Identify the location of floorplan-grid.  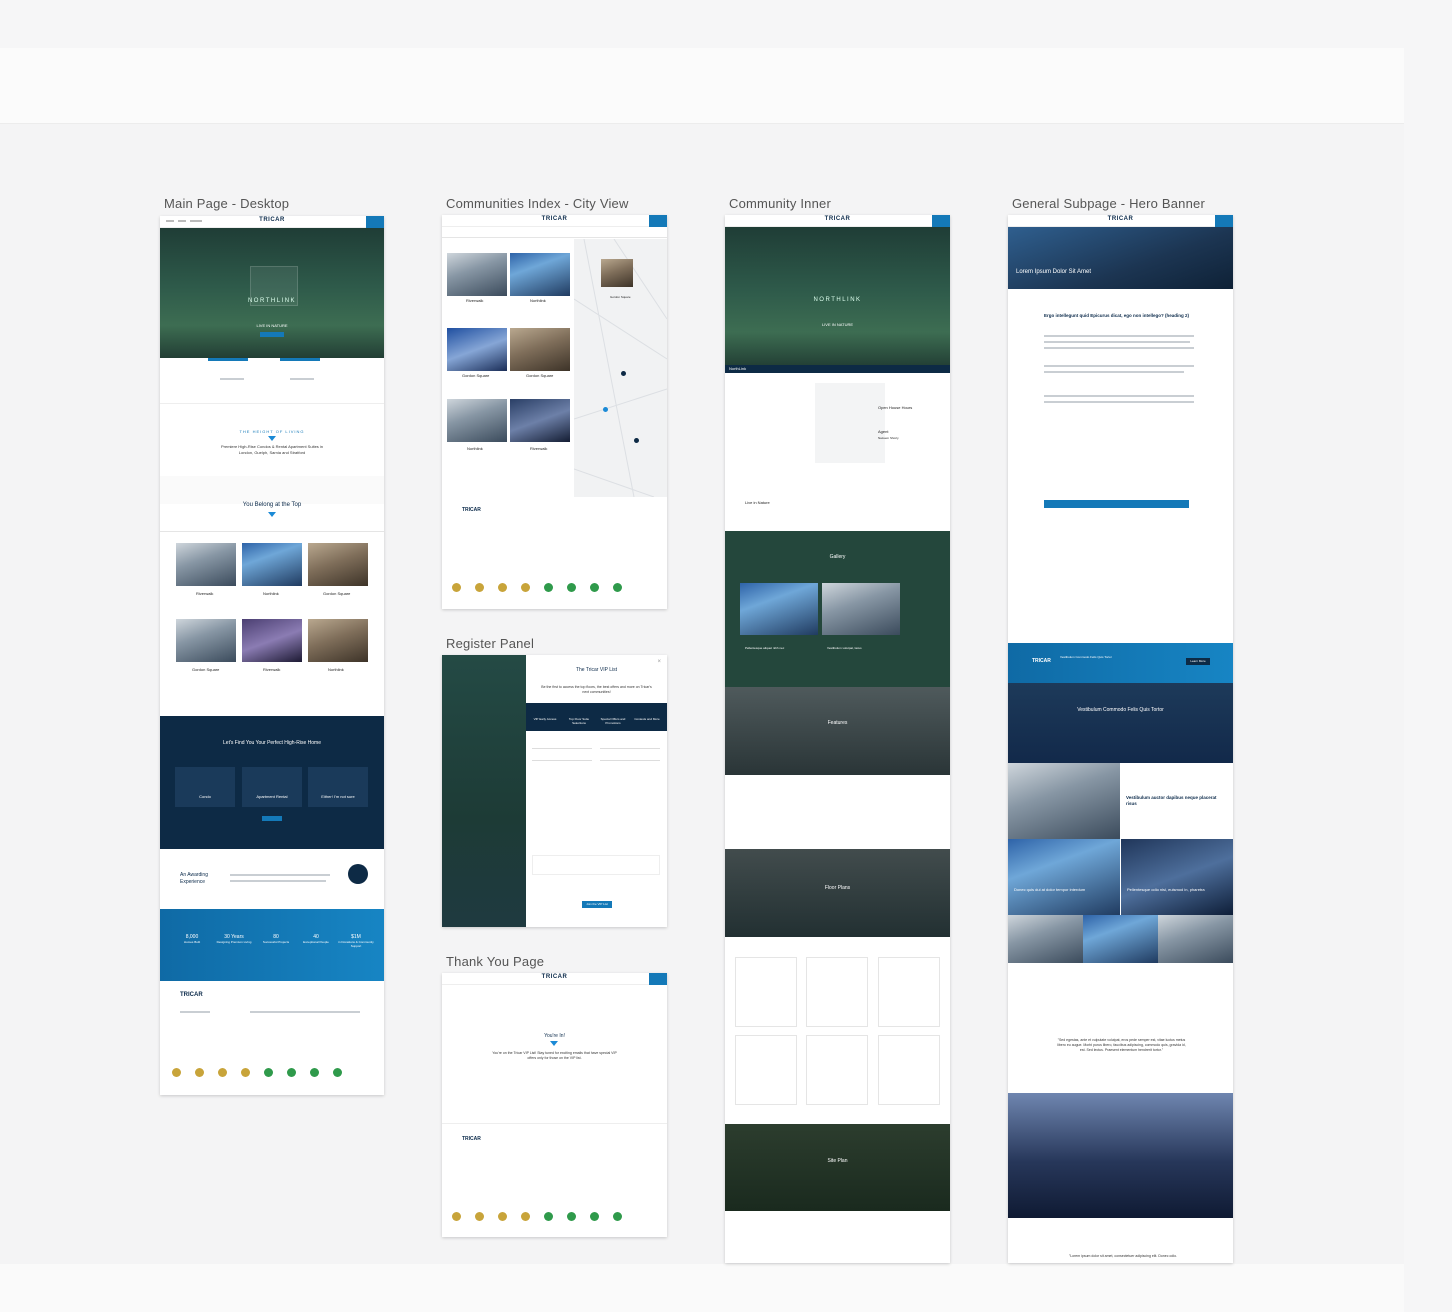
(837, 1032).